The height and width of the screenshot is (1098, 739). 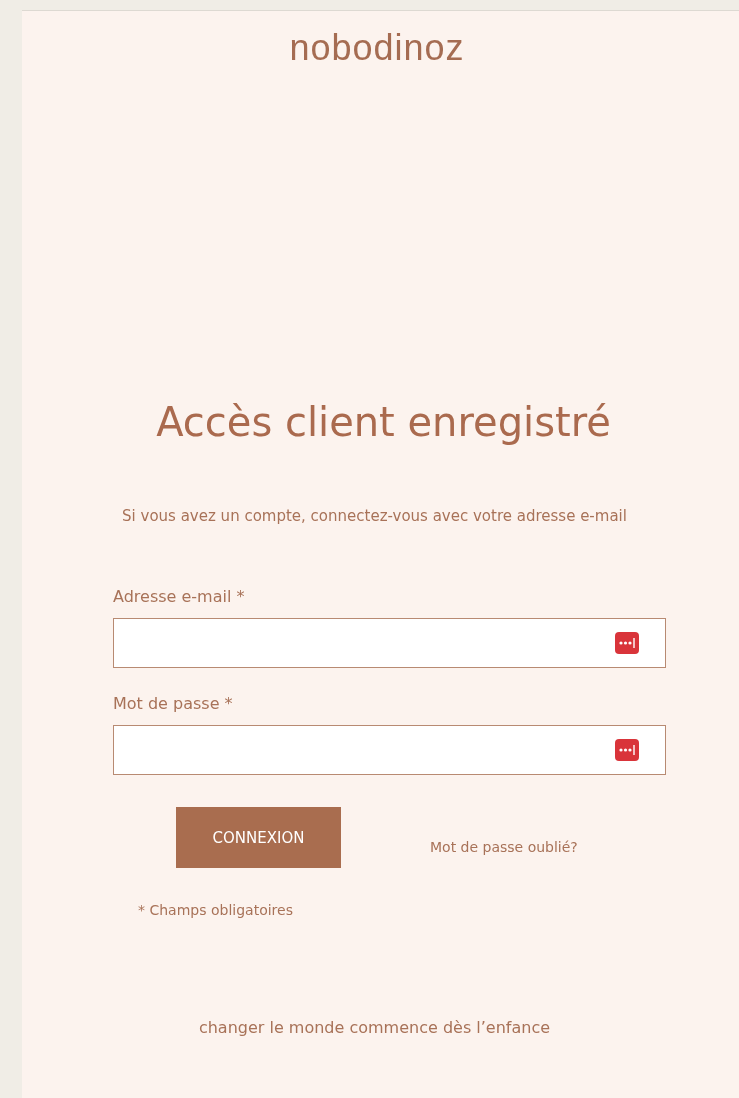 I want to click on forgot-password-link: Mot de passe oublié?, so click(x=504, y=846).